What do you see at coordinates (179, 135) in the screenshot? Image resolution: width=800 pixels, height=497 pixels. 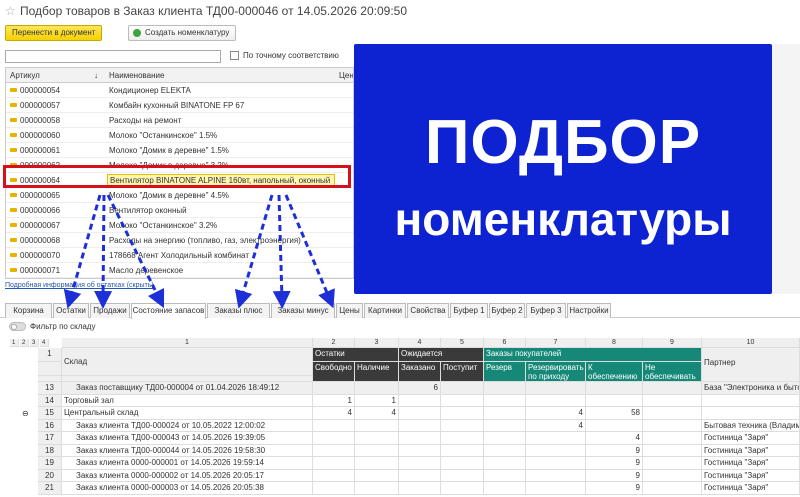 I see `goods-row: 000000060 Молоко "Останкинское" 1.5%` at bounding box center [179, 135].